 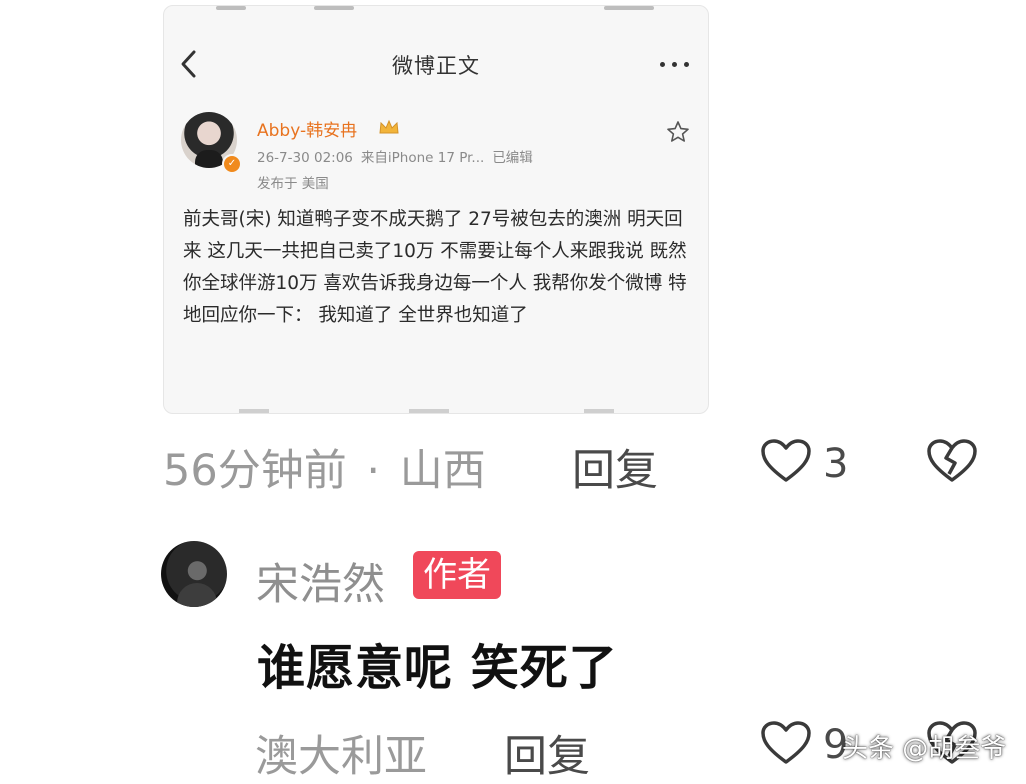 I want to click on card-bottom-edge, so click(x=436, y=410).